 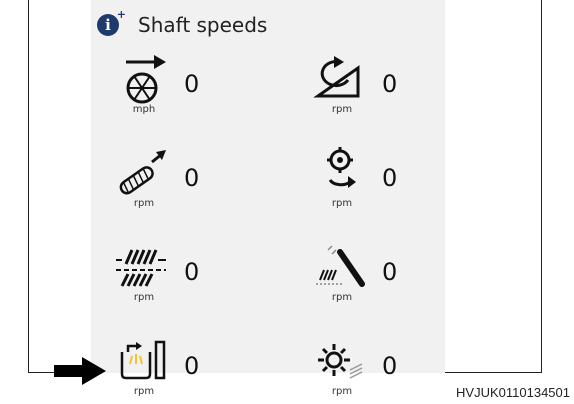 What do you see at coordinates (182, 181) in the screenshot?
I see `speed-feeder: 0 rpm` at bounding box center [182, 181].